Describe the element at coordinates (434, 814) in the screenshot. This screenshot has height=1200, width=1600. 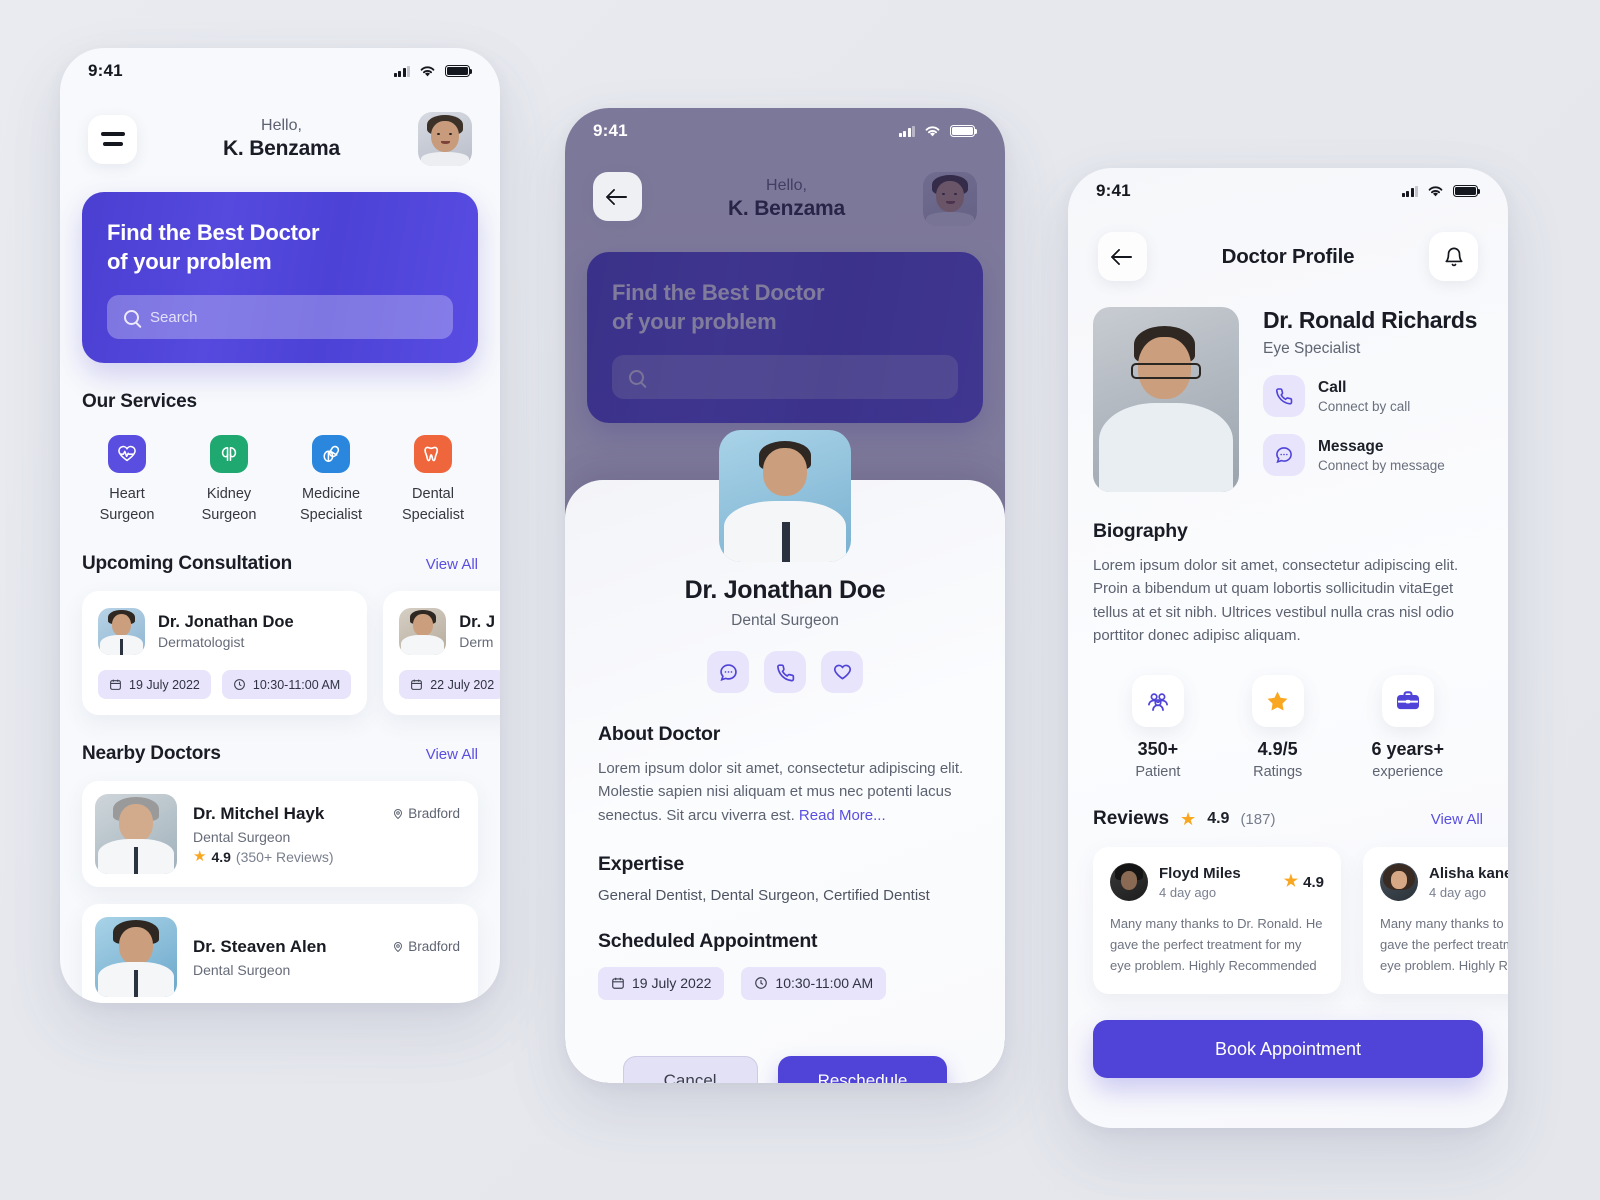
I see `location-text: Bradford` at that location.